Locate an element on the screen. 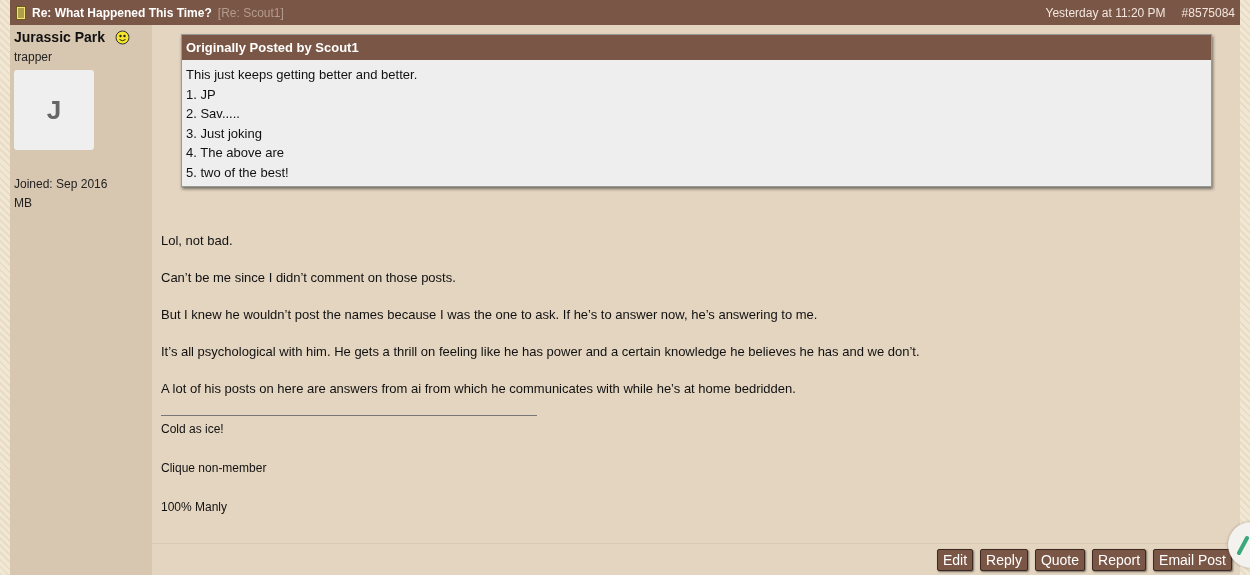 This screenshot has width=1250, height=575. action-button: Edit is located at coordinates (955, 559).